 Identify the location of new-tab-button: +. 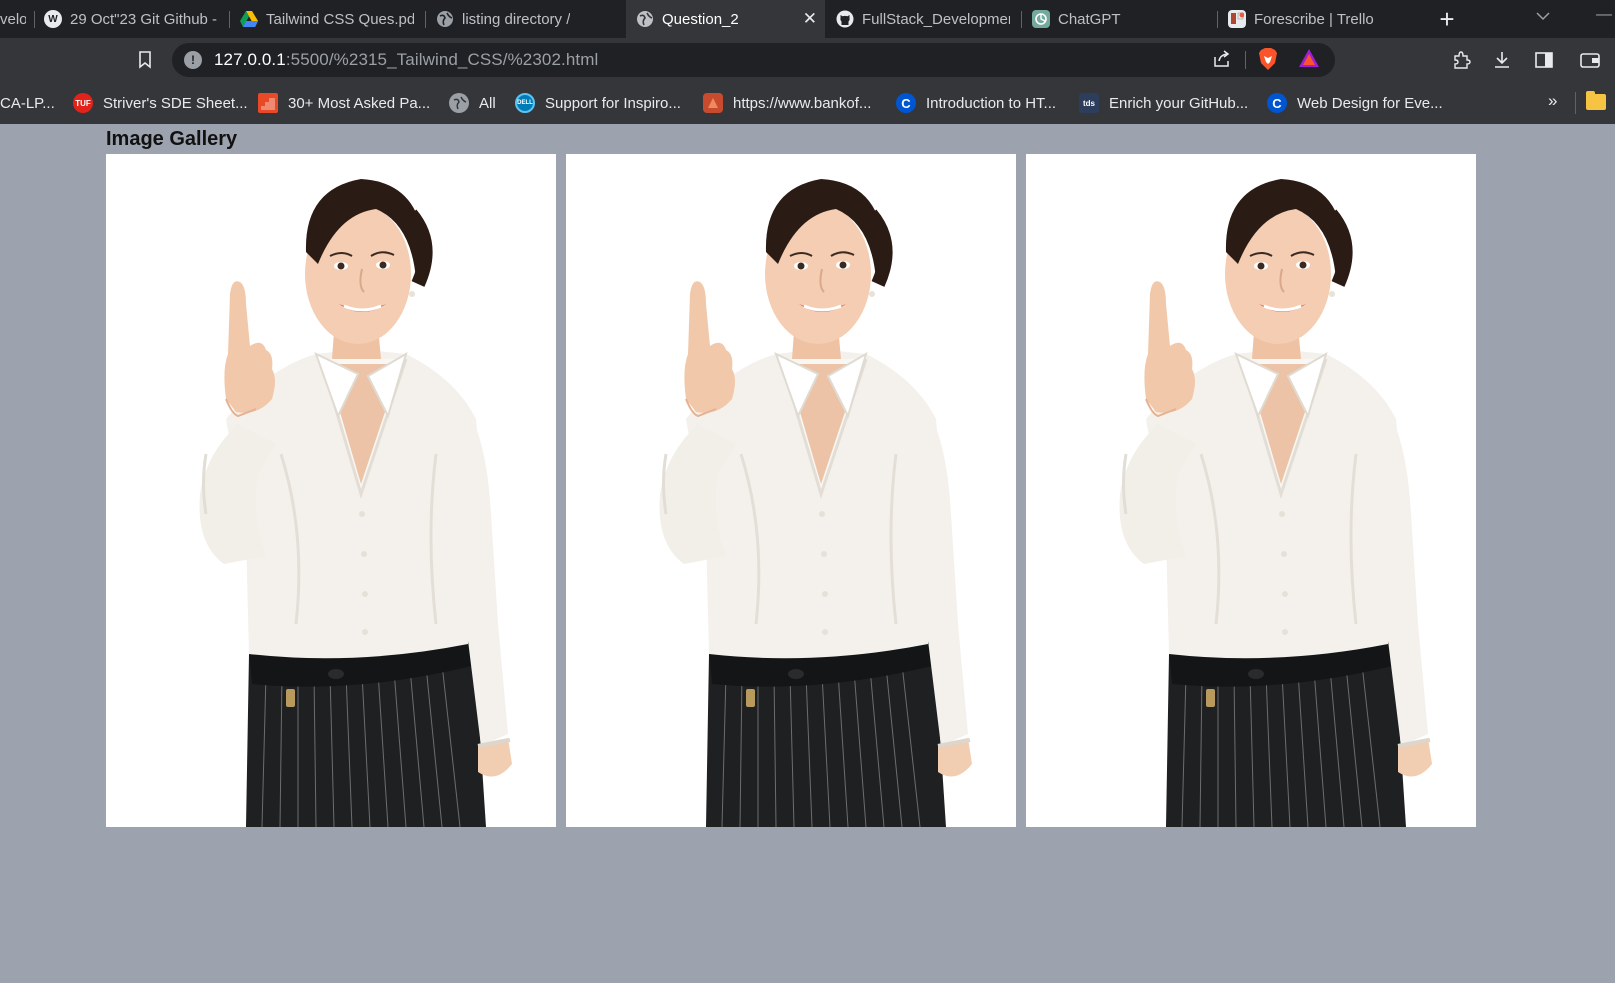
(1447, 19).